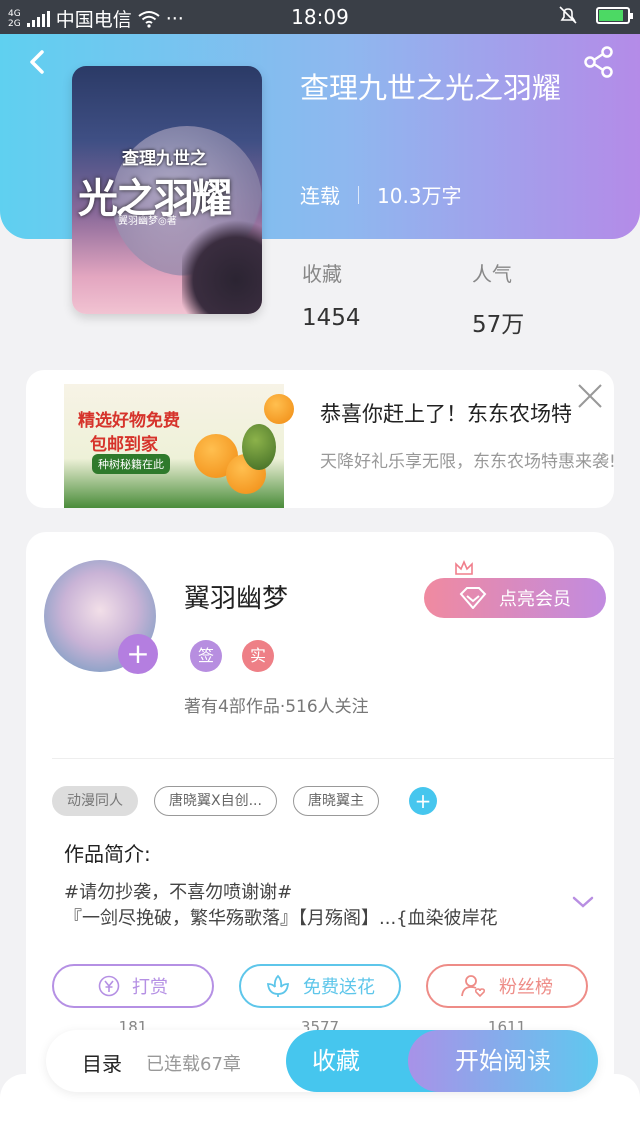 Image resolution: width=640 pixels, height=1138 pixels. I want to click on tip-button: 打赏, so click(133, 986).